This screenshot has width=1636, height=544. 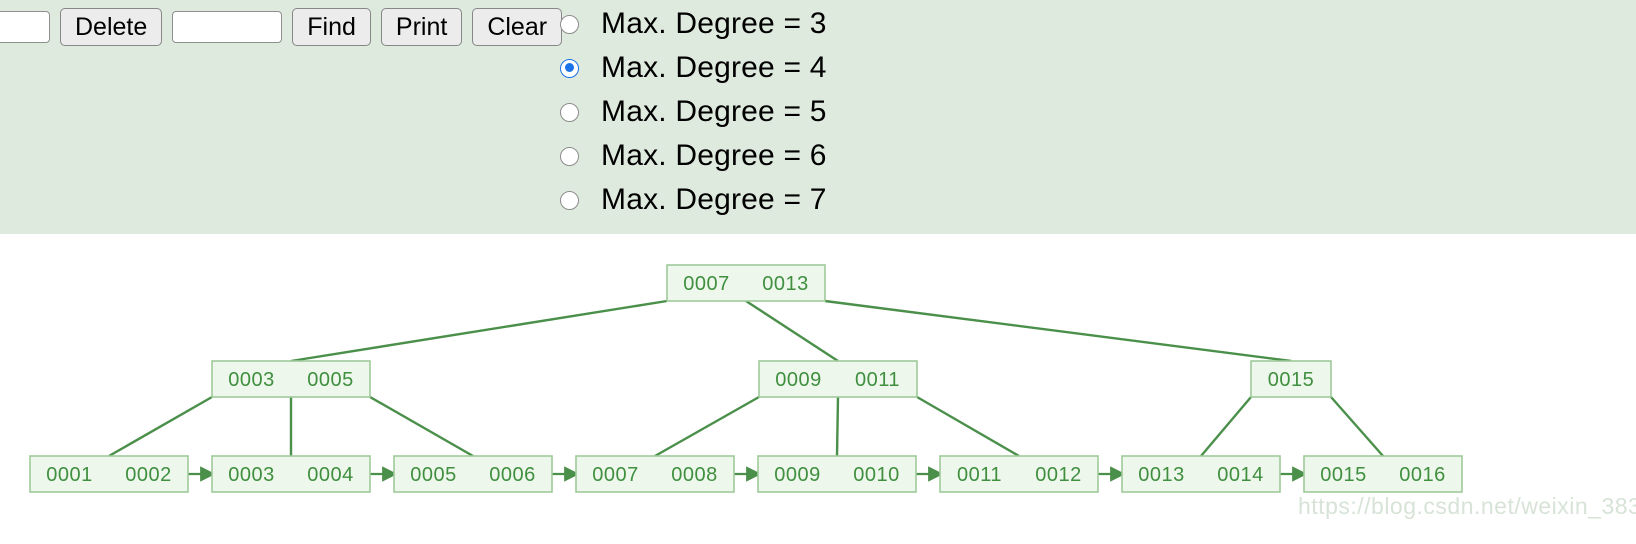 What do you see at coordinates (148, 475) in the screenshot?
I see `node-key: 0002` at bounding box center [148, 475].